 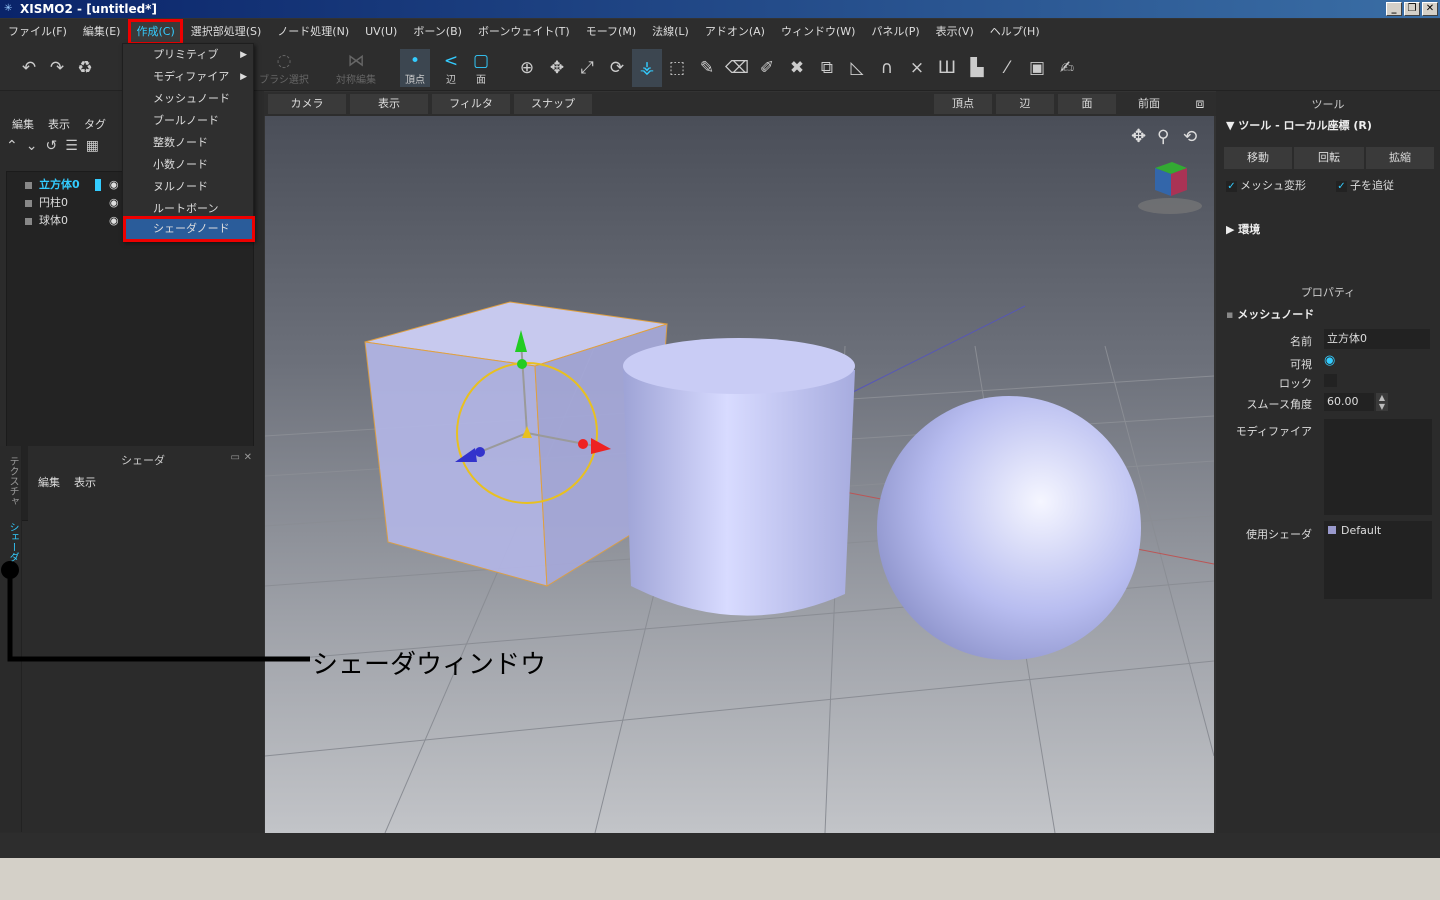 What do you see at coordinates (1015, 32) in the screenshot?
I see `menu-help: ヘルプ(H)` at bounding box center [1015, 32].